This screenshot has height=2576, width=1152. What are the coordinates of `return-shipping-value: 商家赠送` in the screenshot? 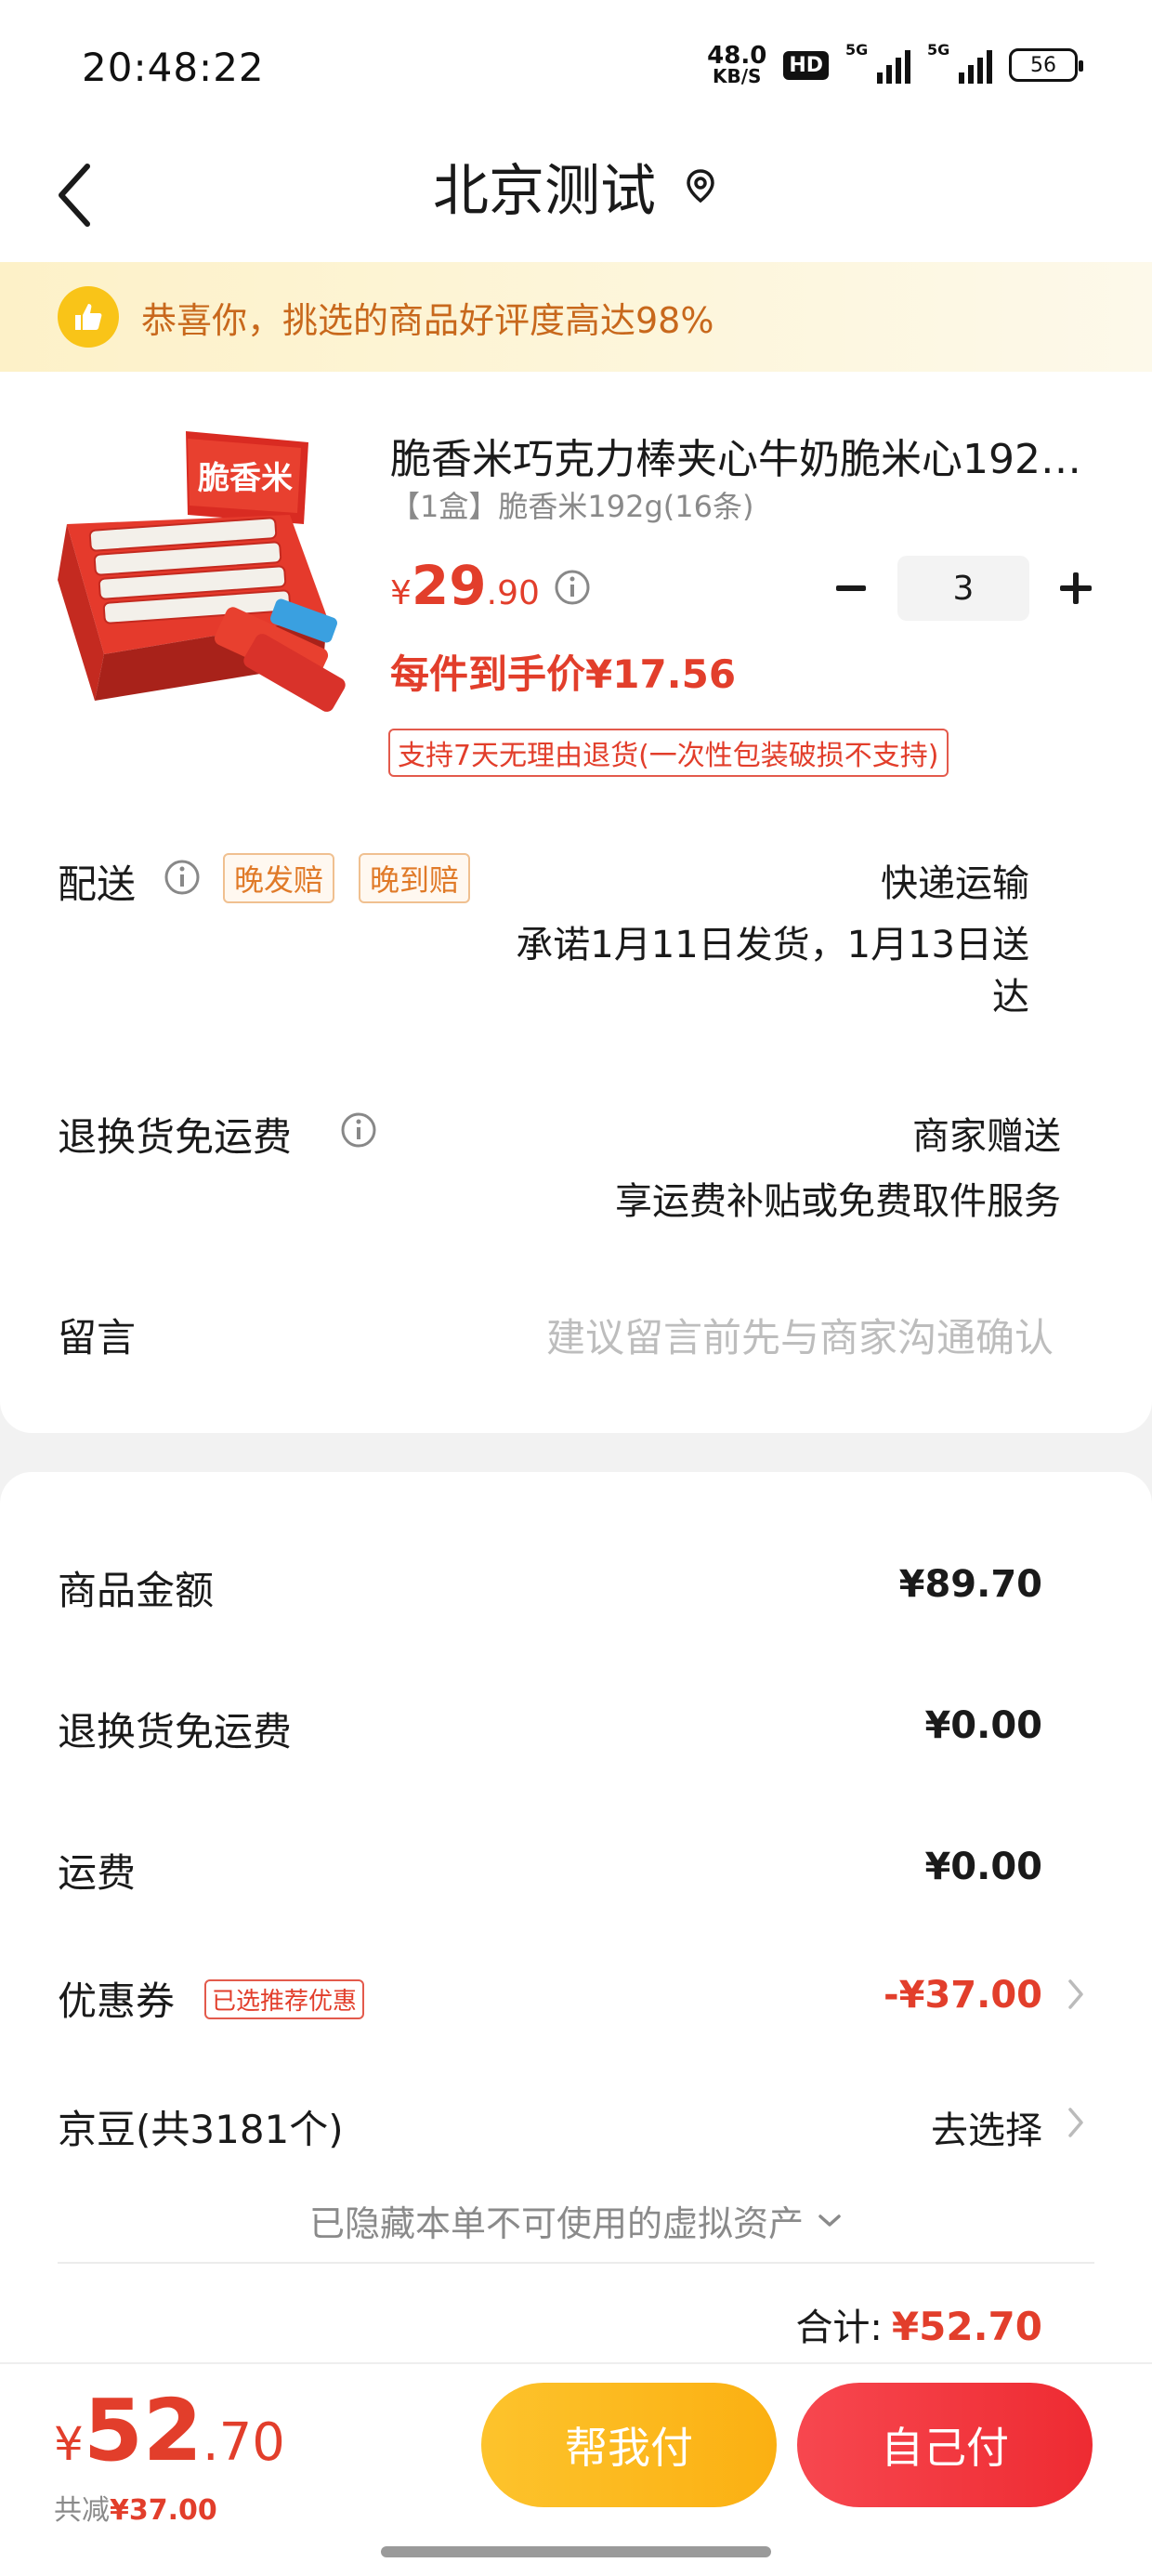 It's located at (987, 1136).